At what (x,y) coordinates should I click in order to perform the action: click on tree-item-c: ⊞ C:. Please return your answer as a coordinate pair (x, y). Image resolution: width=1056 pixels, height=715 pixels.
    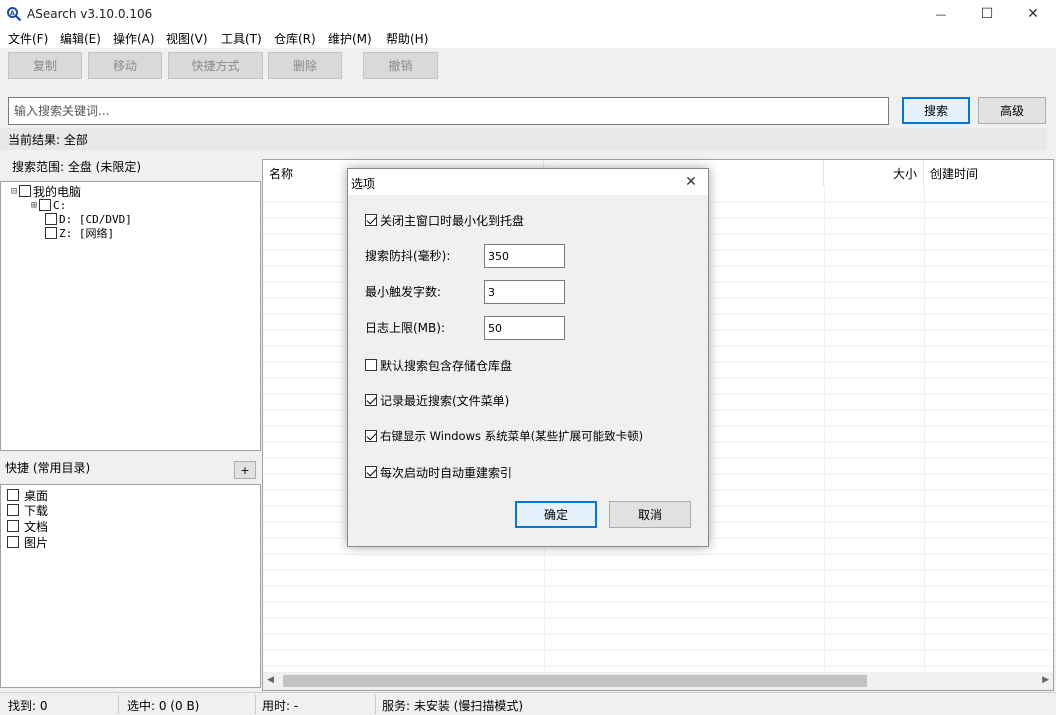
    Looking at the image, I should click on (48, 205).